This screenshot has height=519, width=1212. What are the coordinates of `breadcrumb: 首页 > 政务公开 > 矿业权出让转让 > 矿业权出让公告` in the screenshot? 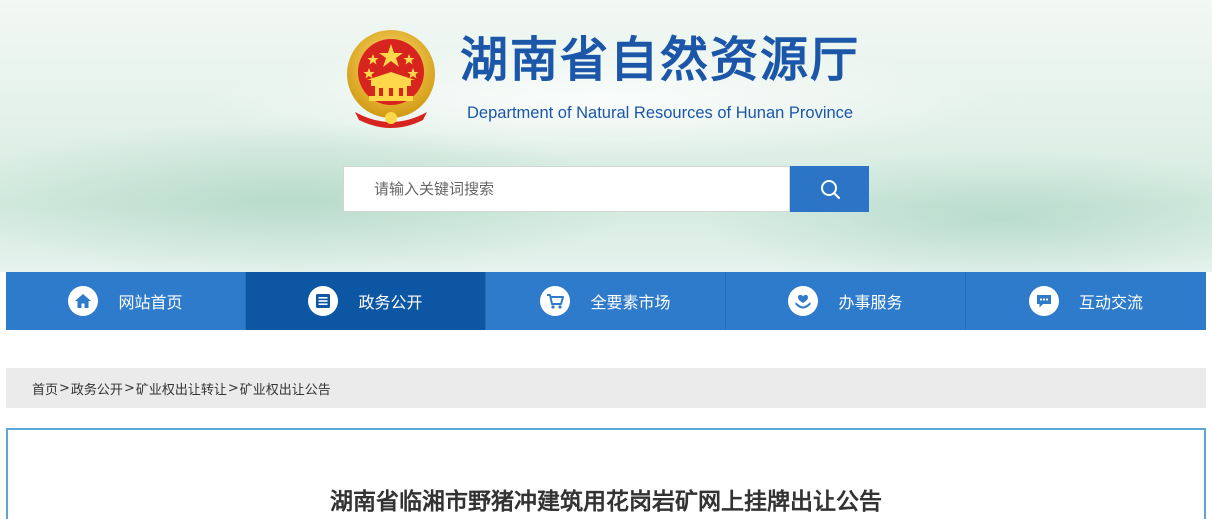 It's located at (606, 388).